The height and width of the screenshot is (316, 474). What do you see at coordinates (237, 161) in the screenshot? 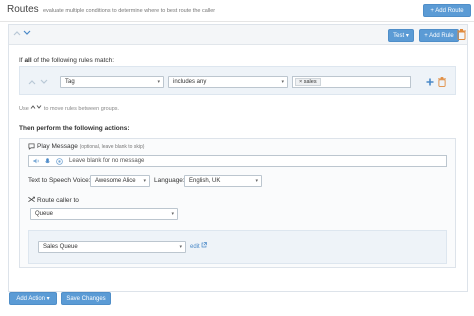
I see `play-message-input: Leave blank for no message` at bounding box center [237, 161].